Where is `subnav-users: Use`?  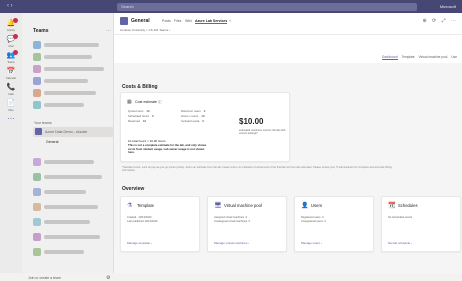
subnav-users: Use is located at coordinates (454, 57).